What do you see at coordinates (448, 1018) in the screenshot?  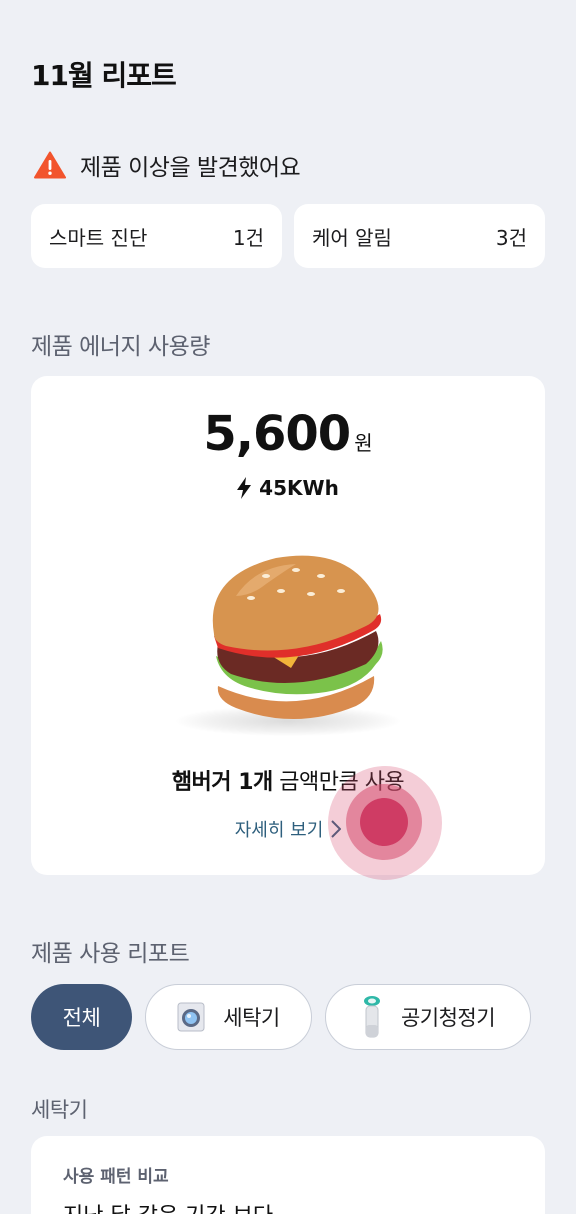 I see `filter-chip-air-purifier-label: 공기청정기` at bounding box center [448, 1018].